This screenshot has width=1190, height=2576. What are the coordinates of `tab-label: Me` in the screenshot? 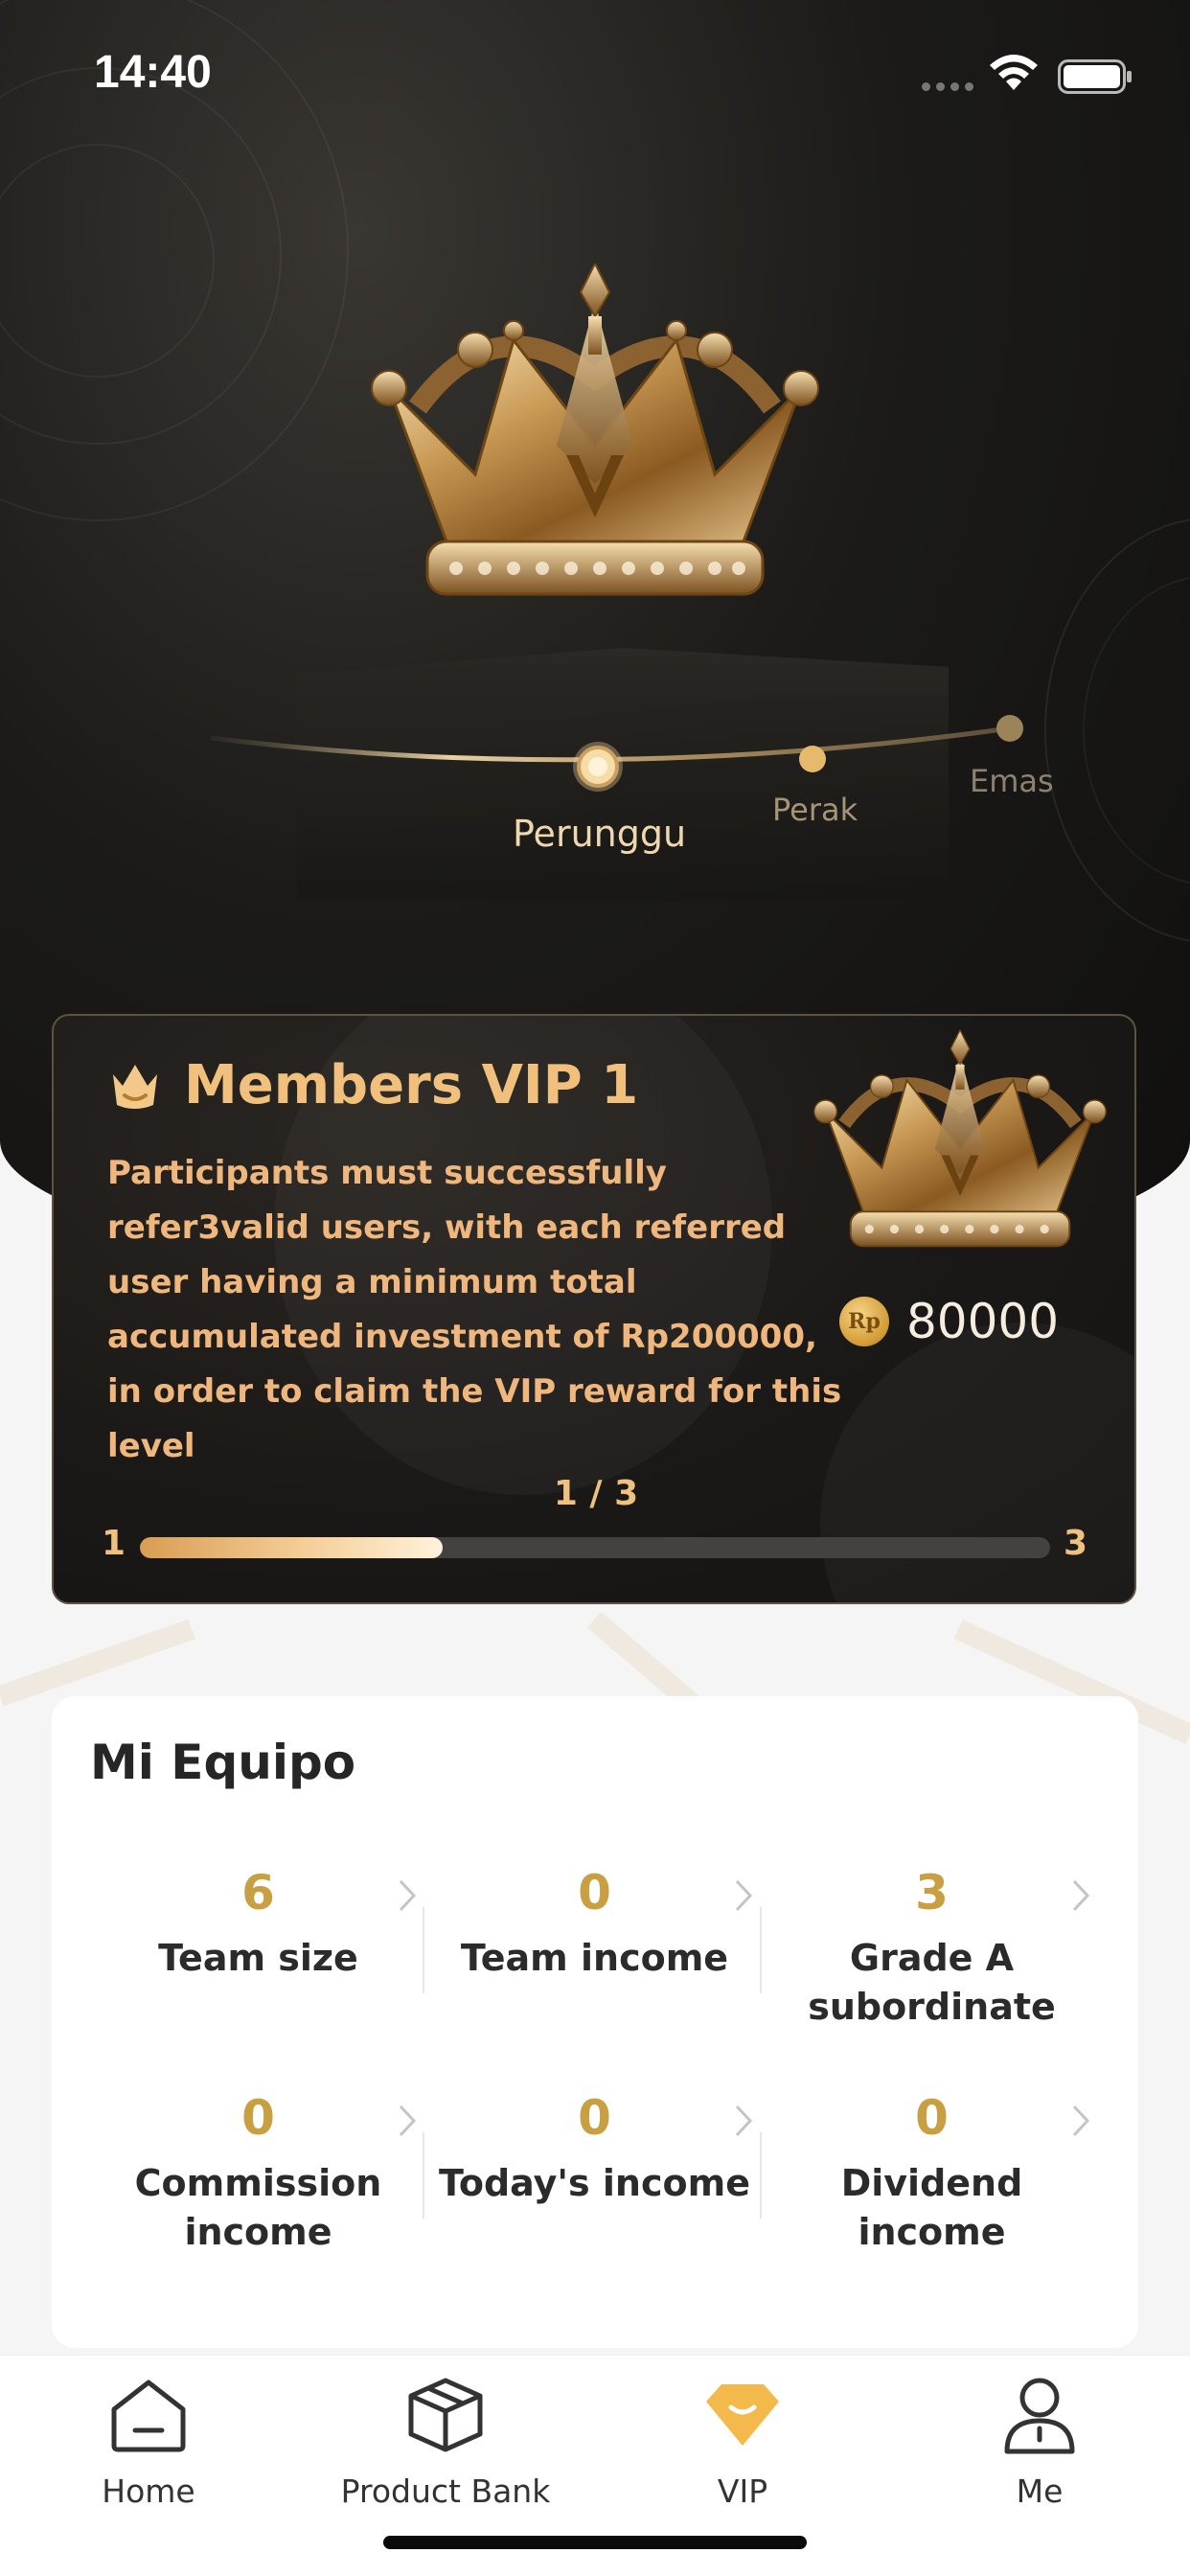 It's located at (1040, 2491).